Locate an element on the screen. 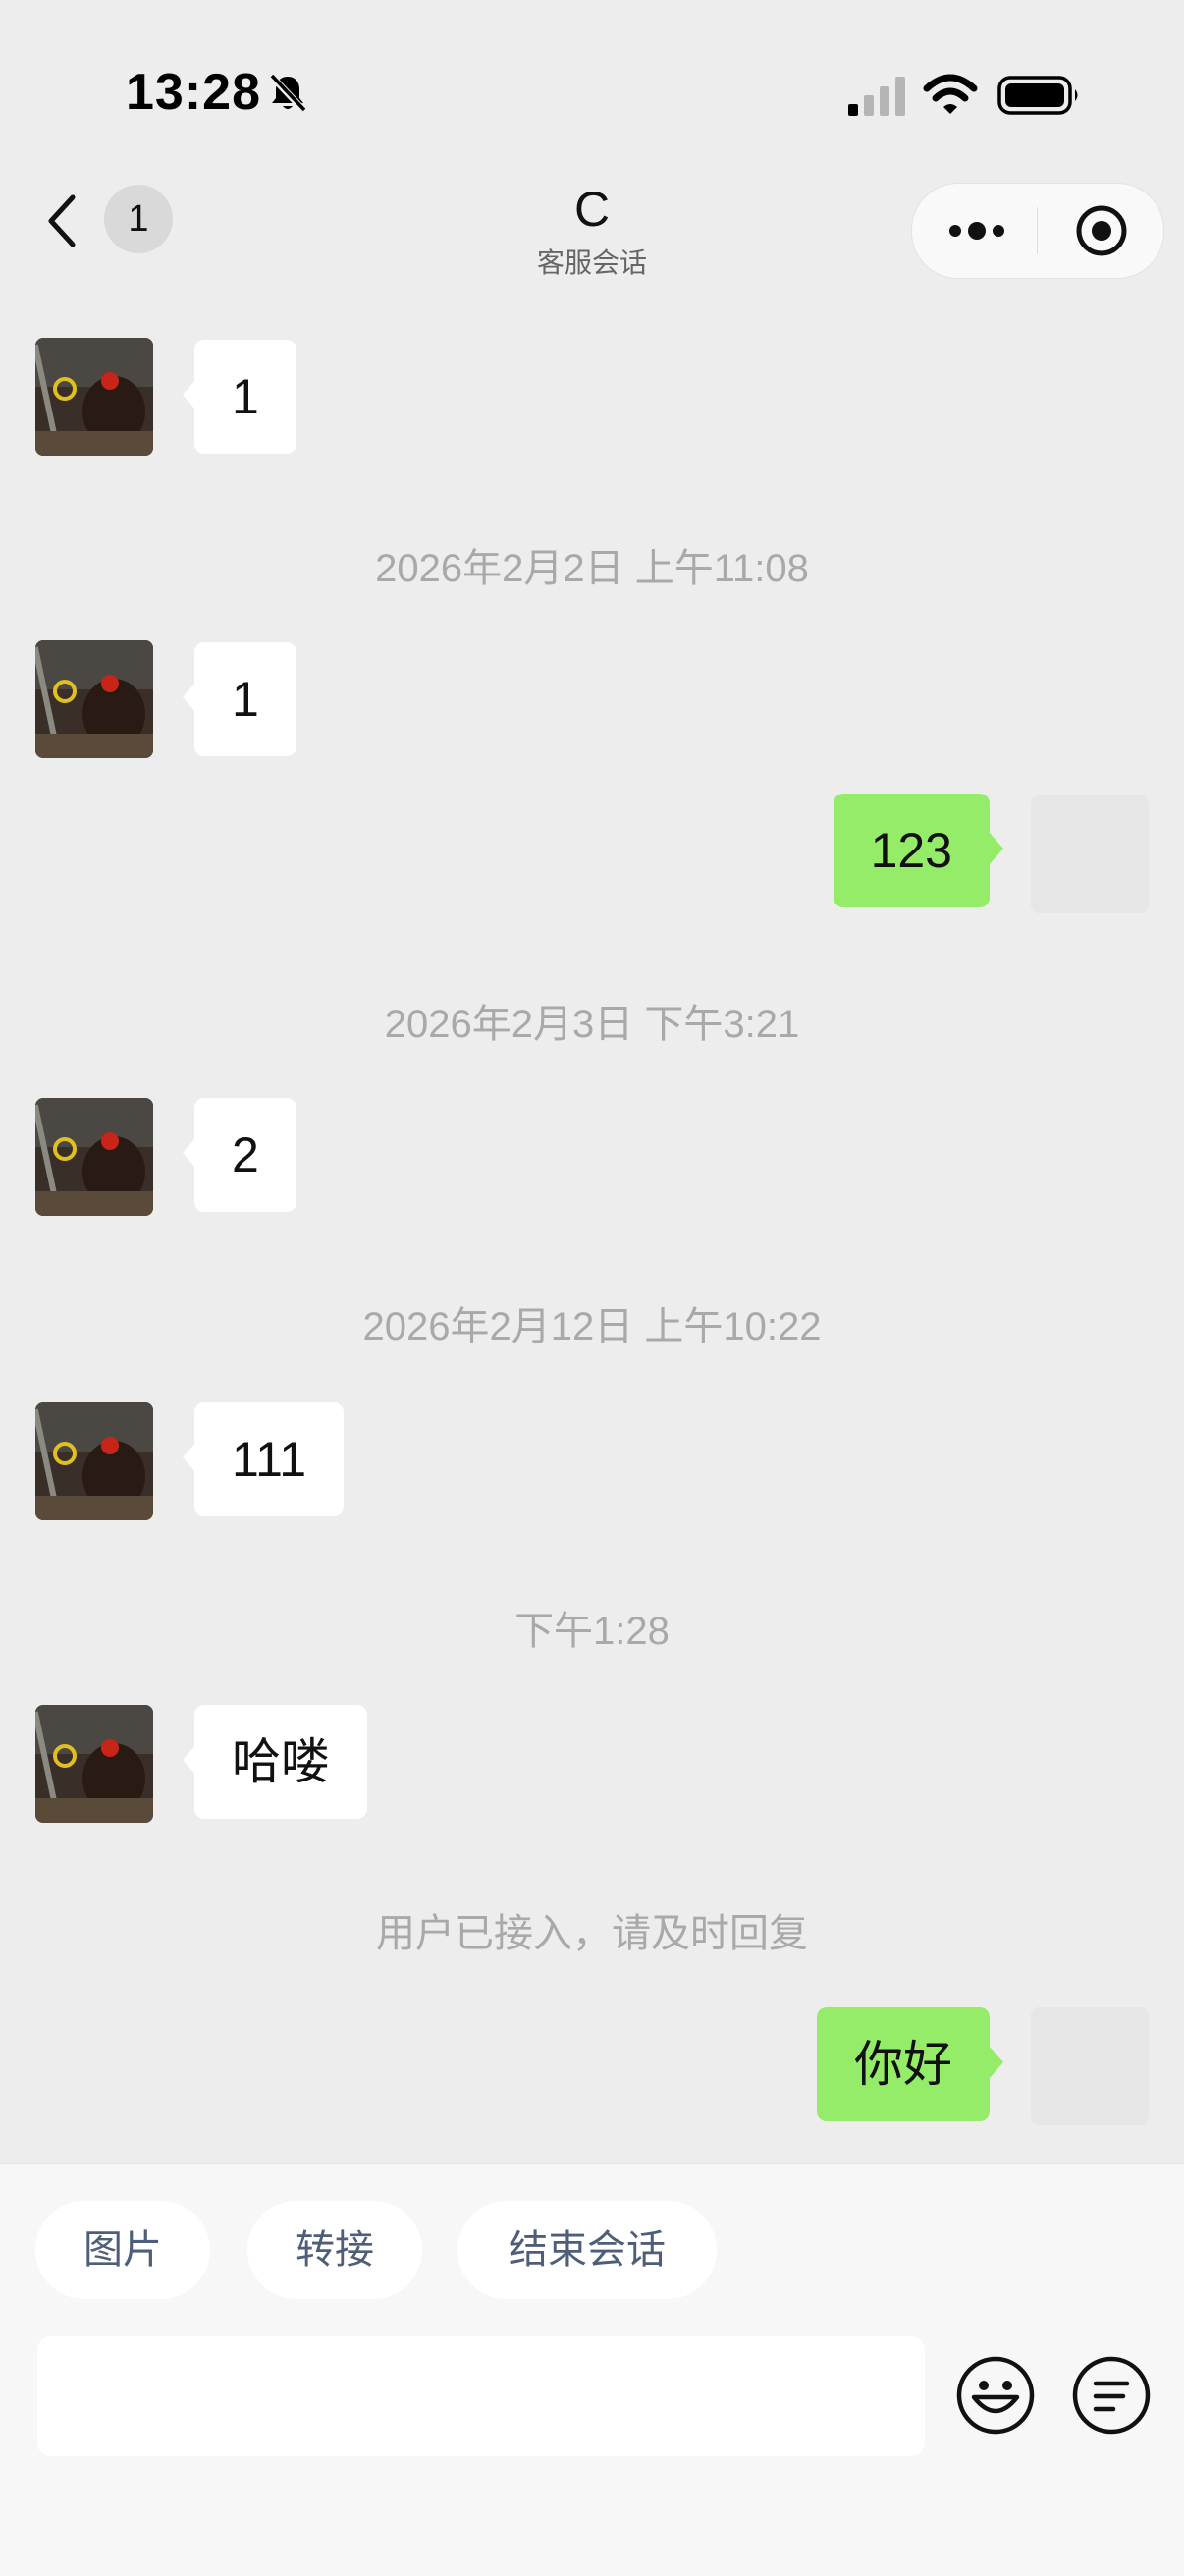 The height and width of the screenshot is (2576, 1184). message-bubble-incoming: 2 is located at coordinates (239, 1155).